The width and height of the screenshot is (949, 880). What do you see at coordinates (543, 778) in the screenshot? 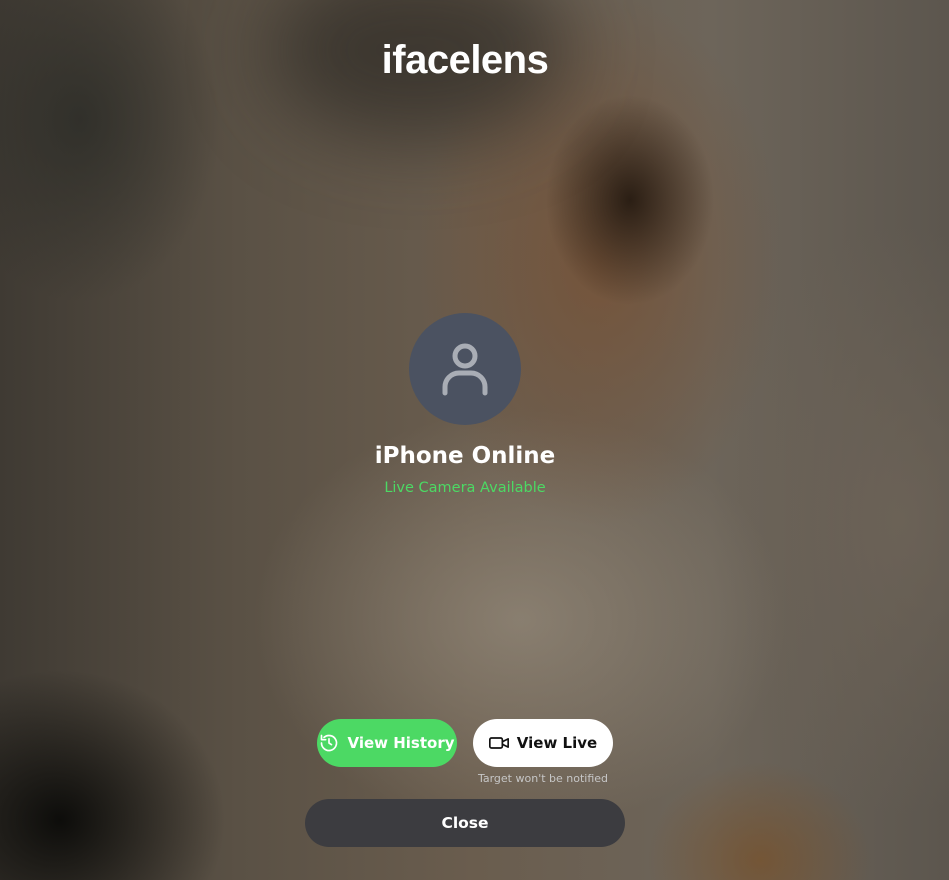
I see `notification-note: Target won't be notified` at bounding box center [543, 778].